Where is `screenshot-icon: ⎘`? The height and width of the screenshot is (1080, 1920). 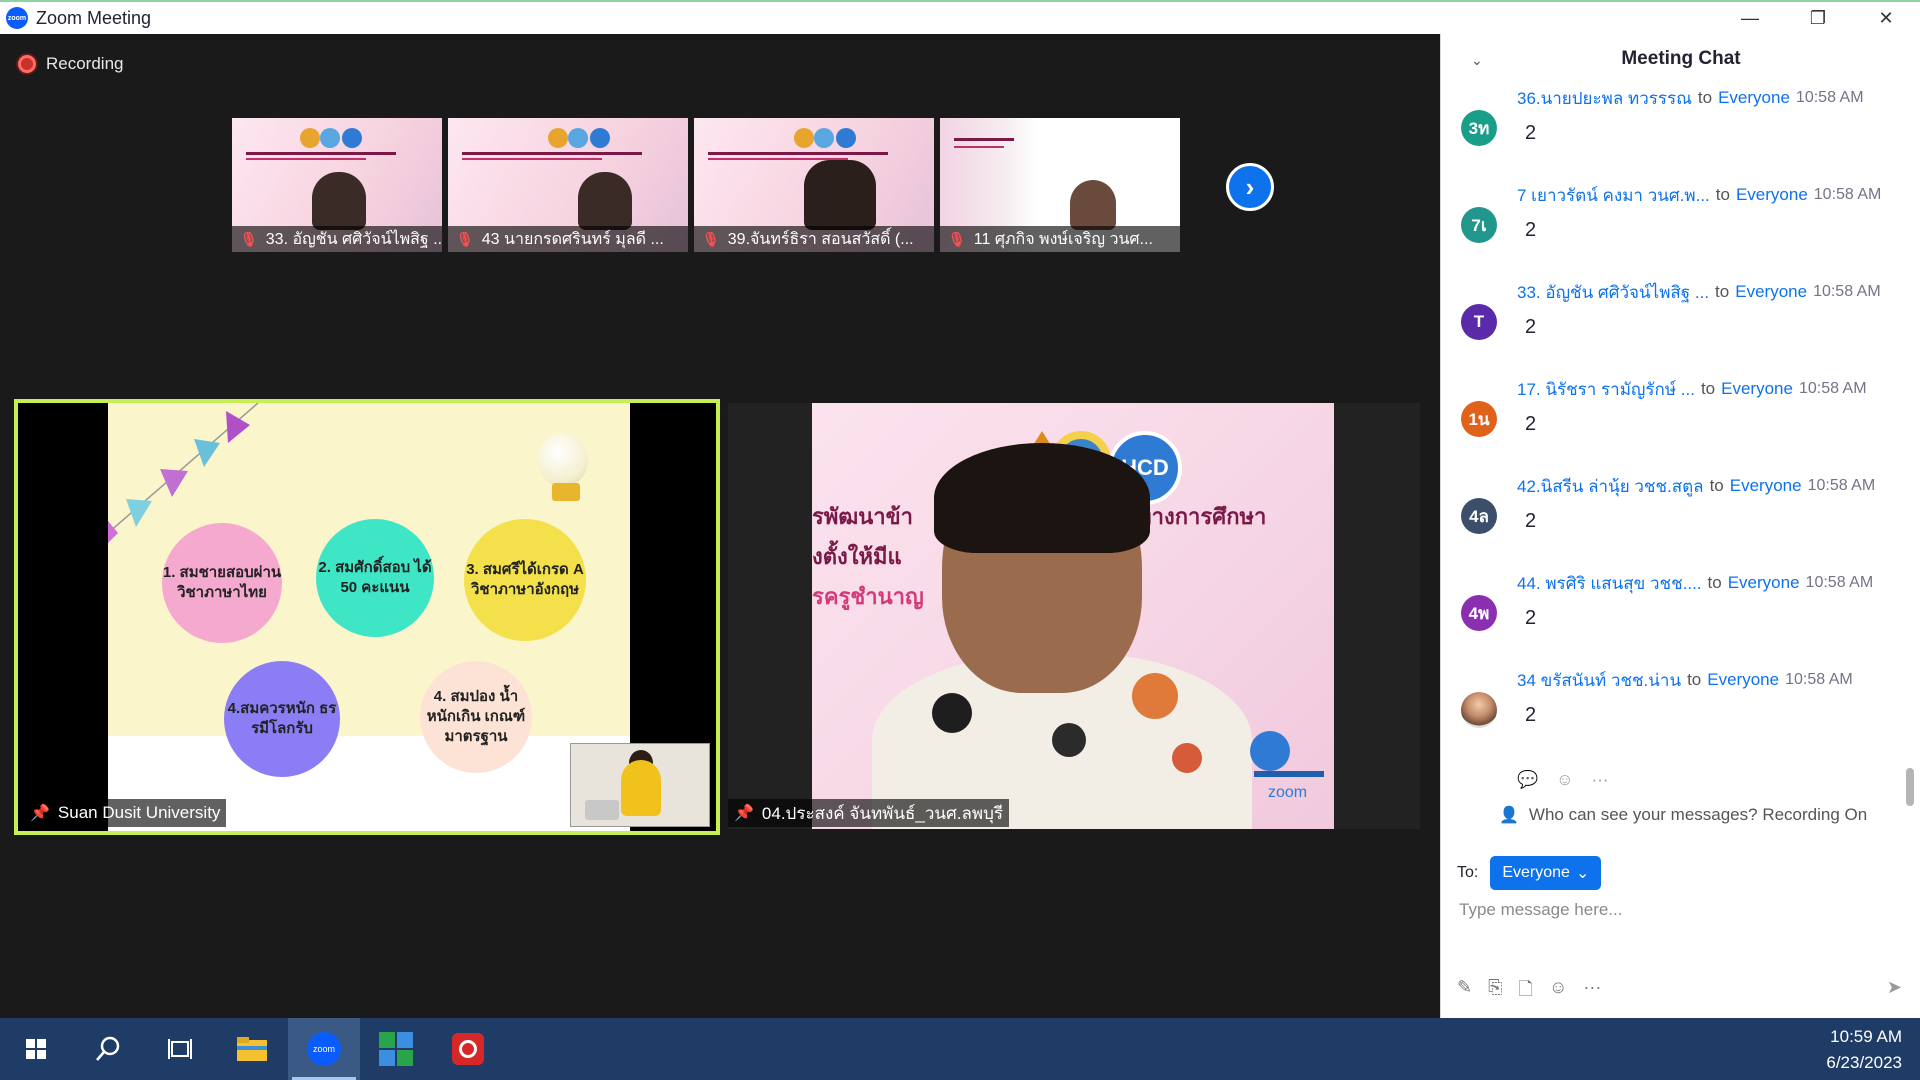
screenshot-icon: ⎘ is located at coordinates (1495, 992).